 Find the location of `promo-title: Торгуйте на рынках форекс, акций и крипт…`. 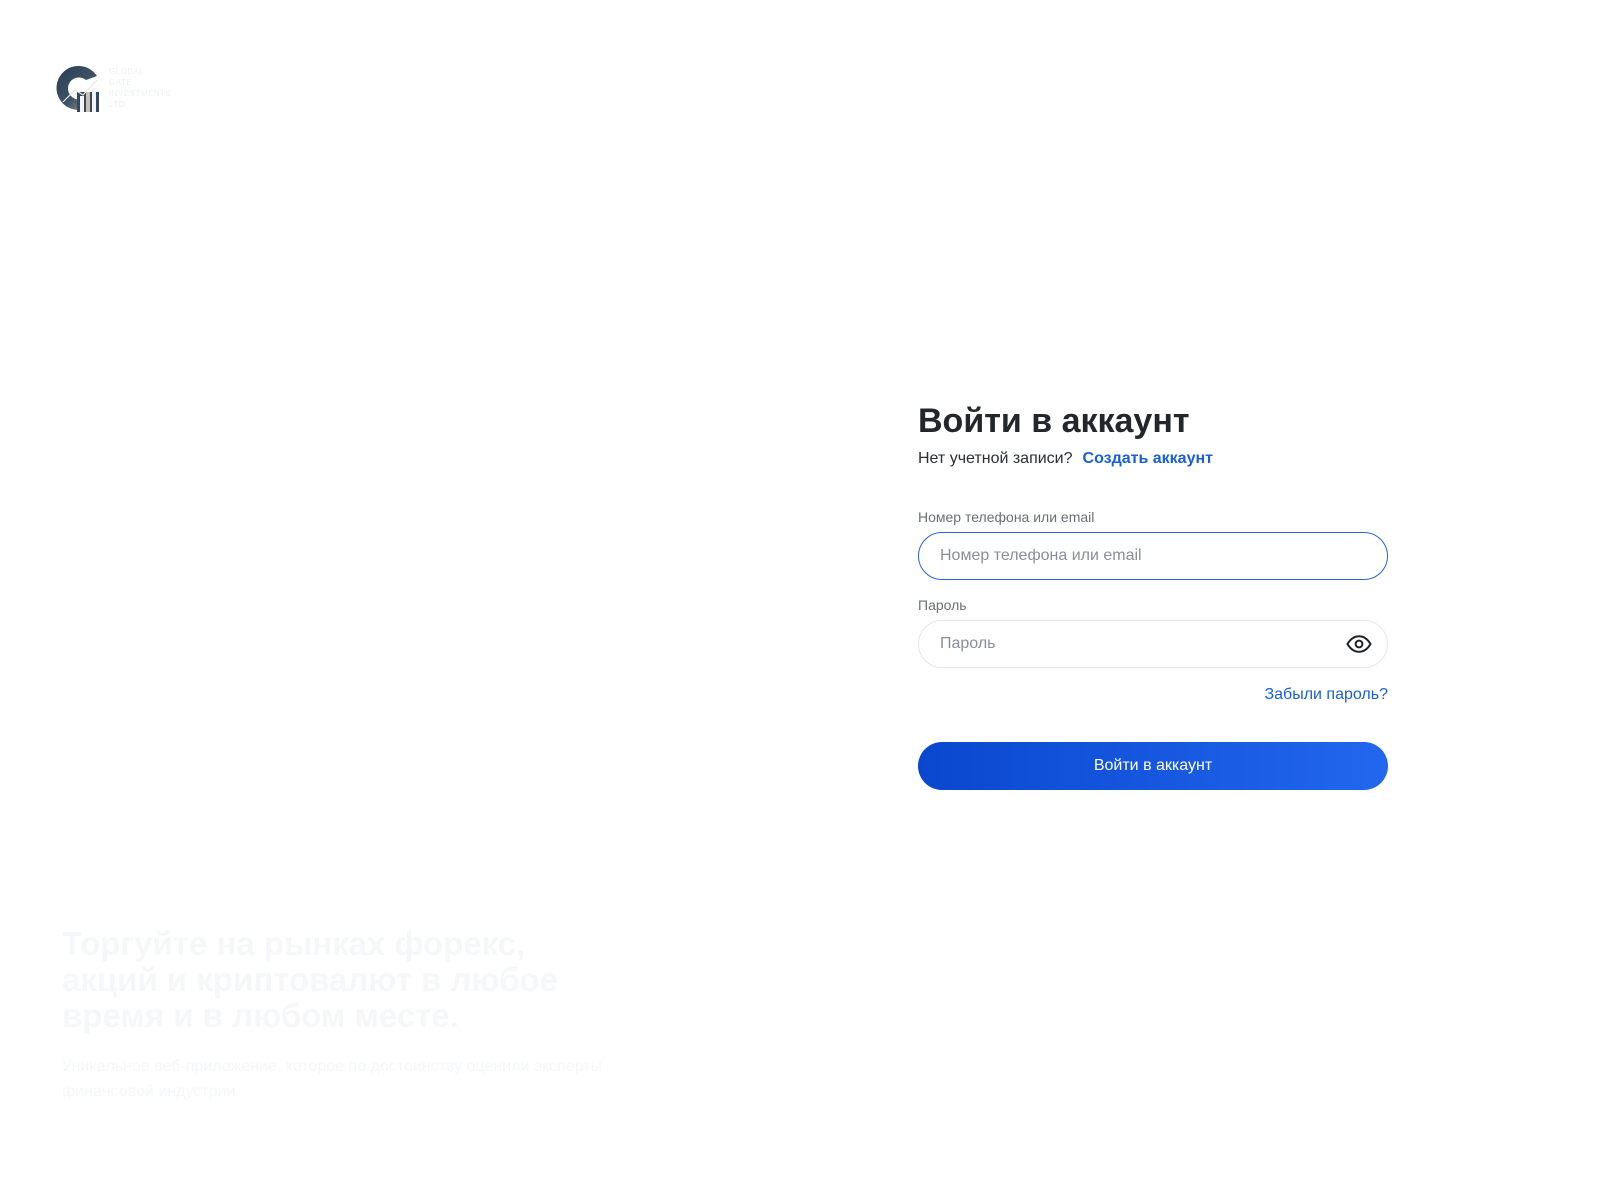

promo-title: Торгуйте на рынках форекс, акций и крипт… is located at coordinates (310, 979).